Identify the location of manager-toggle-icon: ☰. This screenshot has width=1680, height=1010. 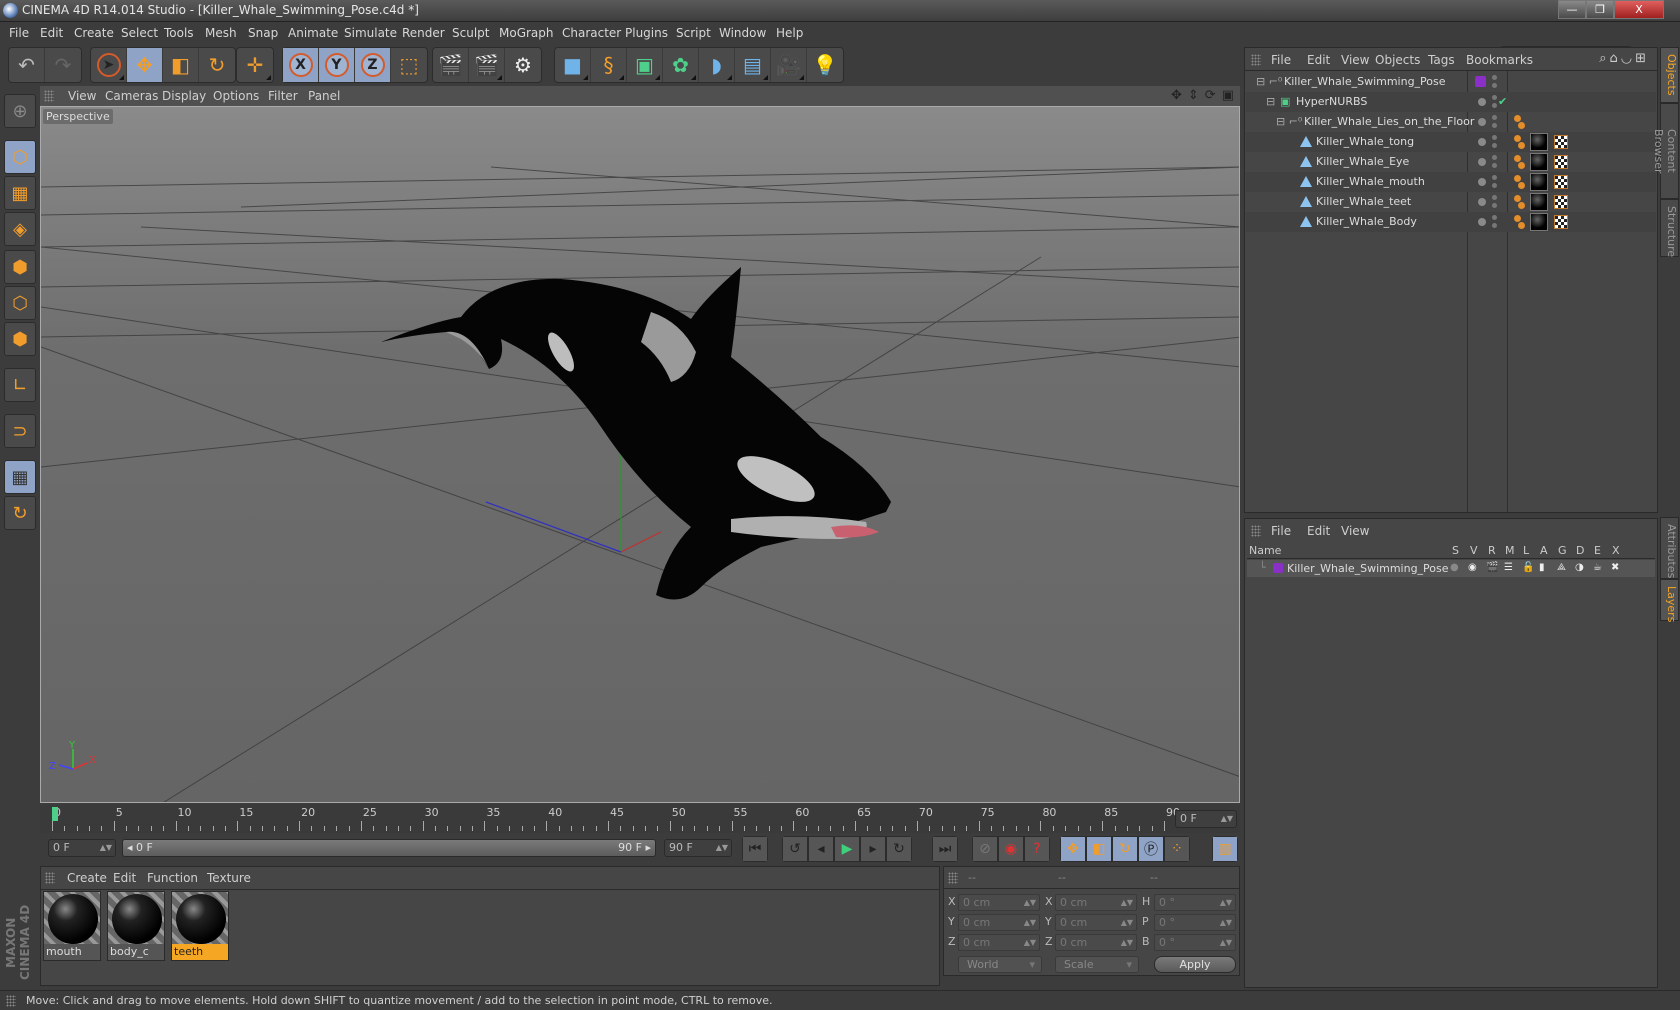
(1508, 567).